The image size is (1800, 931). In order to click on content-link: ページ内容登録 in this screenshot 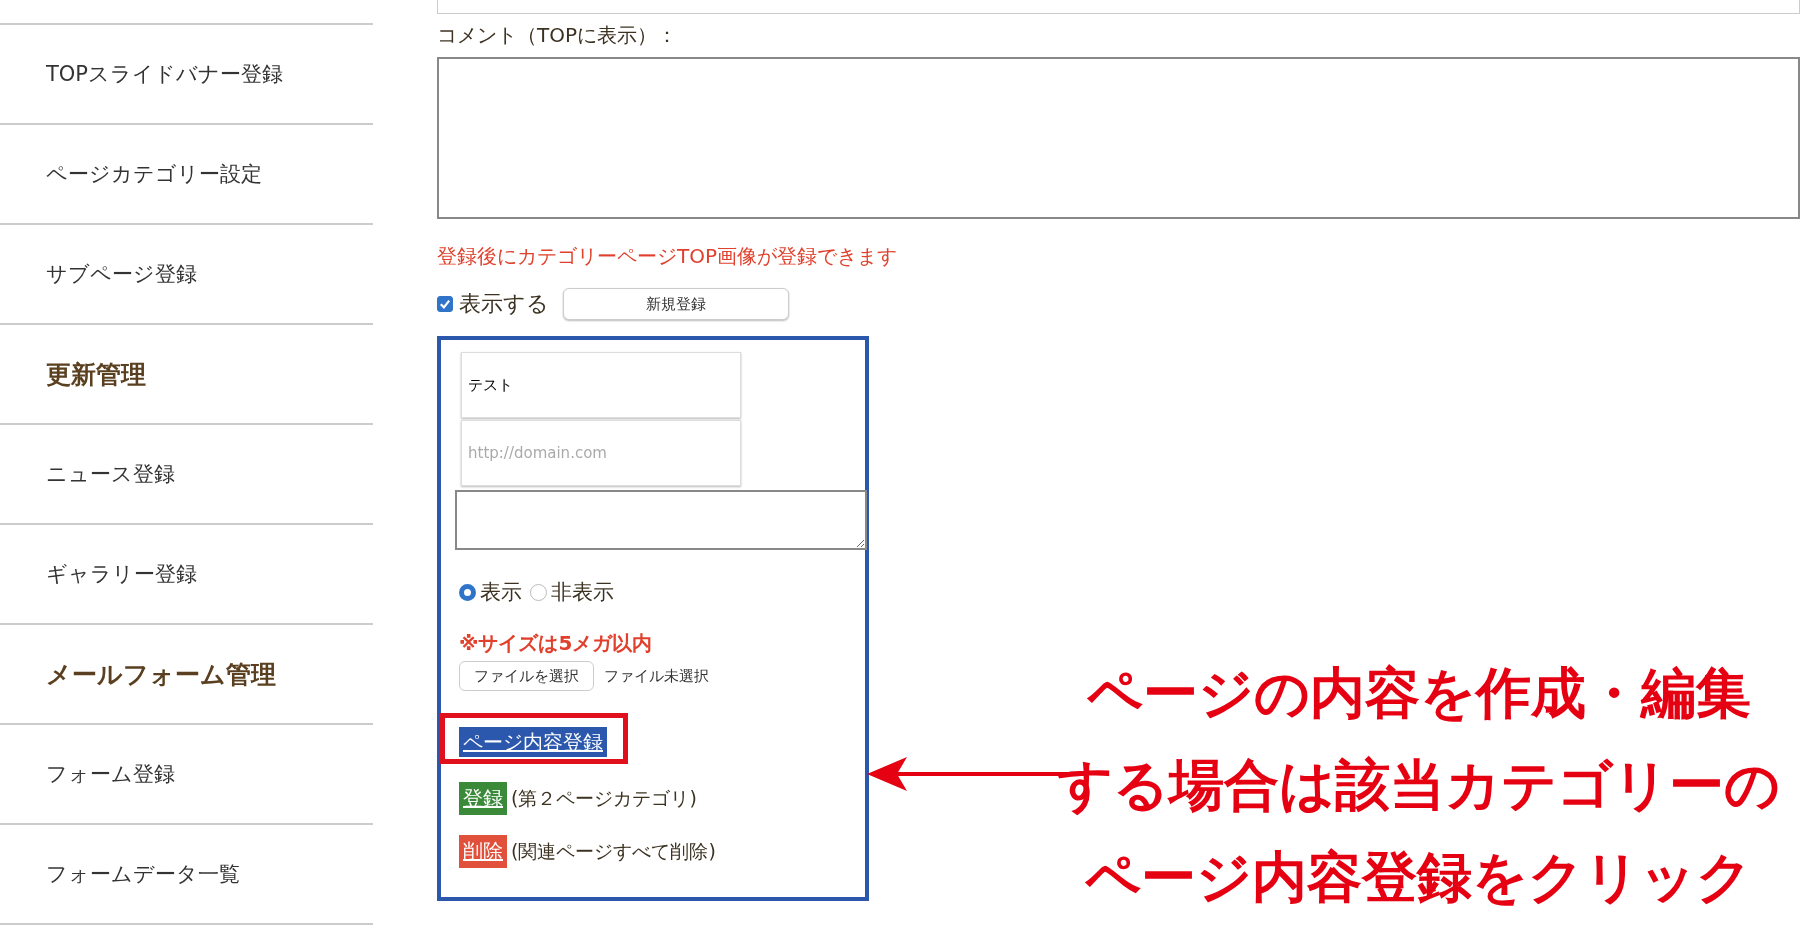, I will do `click(533, 742)`.